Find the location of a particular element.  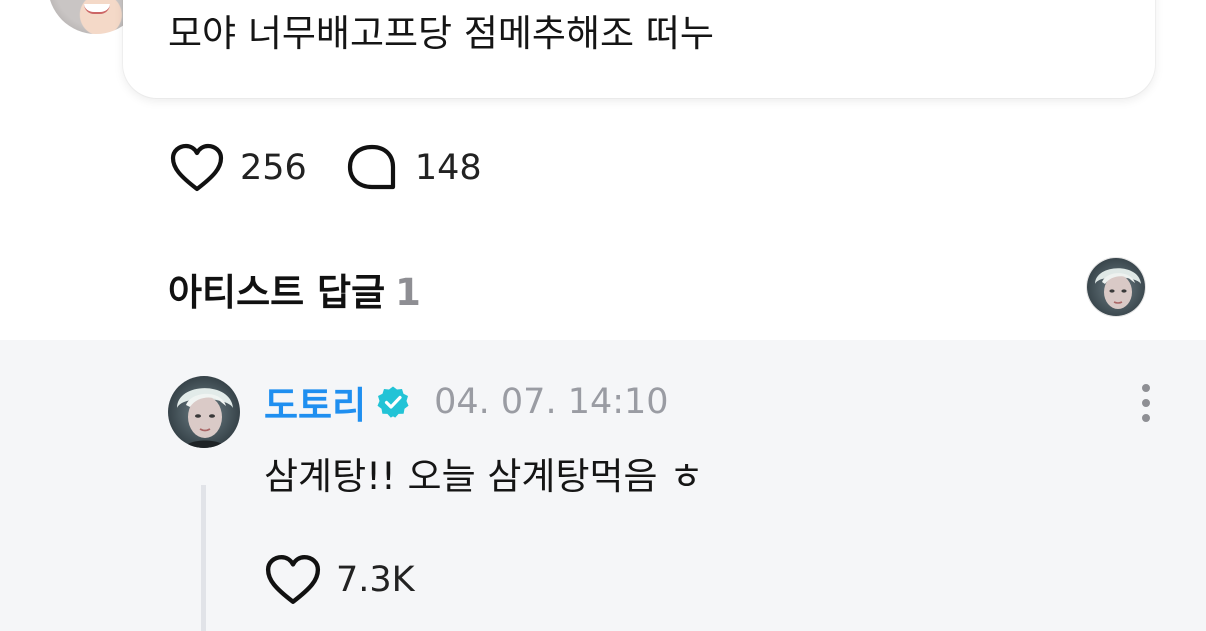

reply-text: 삼계탕!! 오늘 삼계탕먹음 ㅎ is located at coordinates (484, 476).